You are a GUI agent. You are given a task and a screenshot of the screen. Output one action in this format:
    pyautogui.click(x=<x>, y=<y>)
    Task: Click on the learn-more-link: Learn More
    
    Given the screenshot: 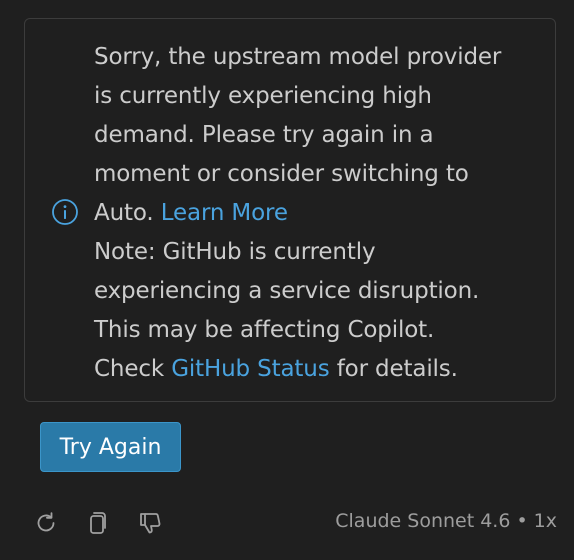 What is the action you would take?
    pyautogui.click(x=224, y=213)
    